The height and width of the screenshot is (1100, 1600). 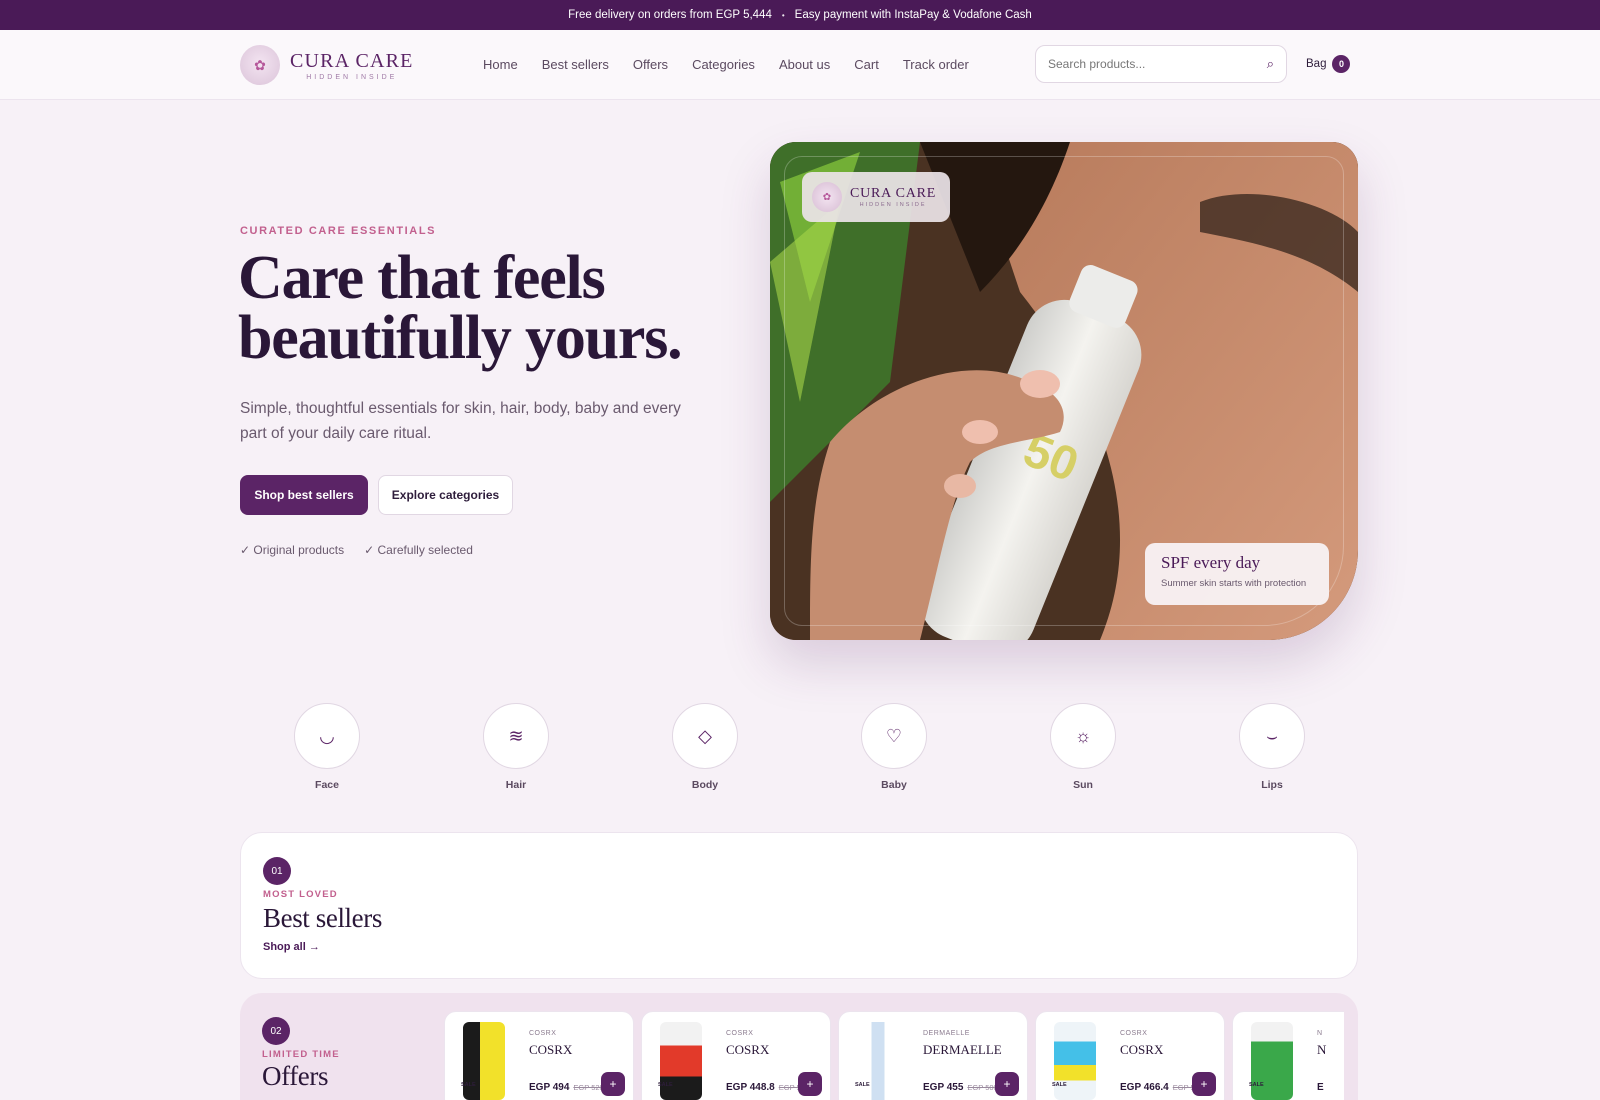 What do you see at coordinates (322, 918) in the screenshot?
I see `section-title: Best sellers` at bounding box center [322, 918].